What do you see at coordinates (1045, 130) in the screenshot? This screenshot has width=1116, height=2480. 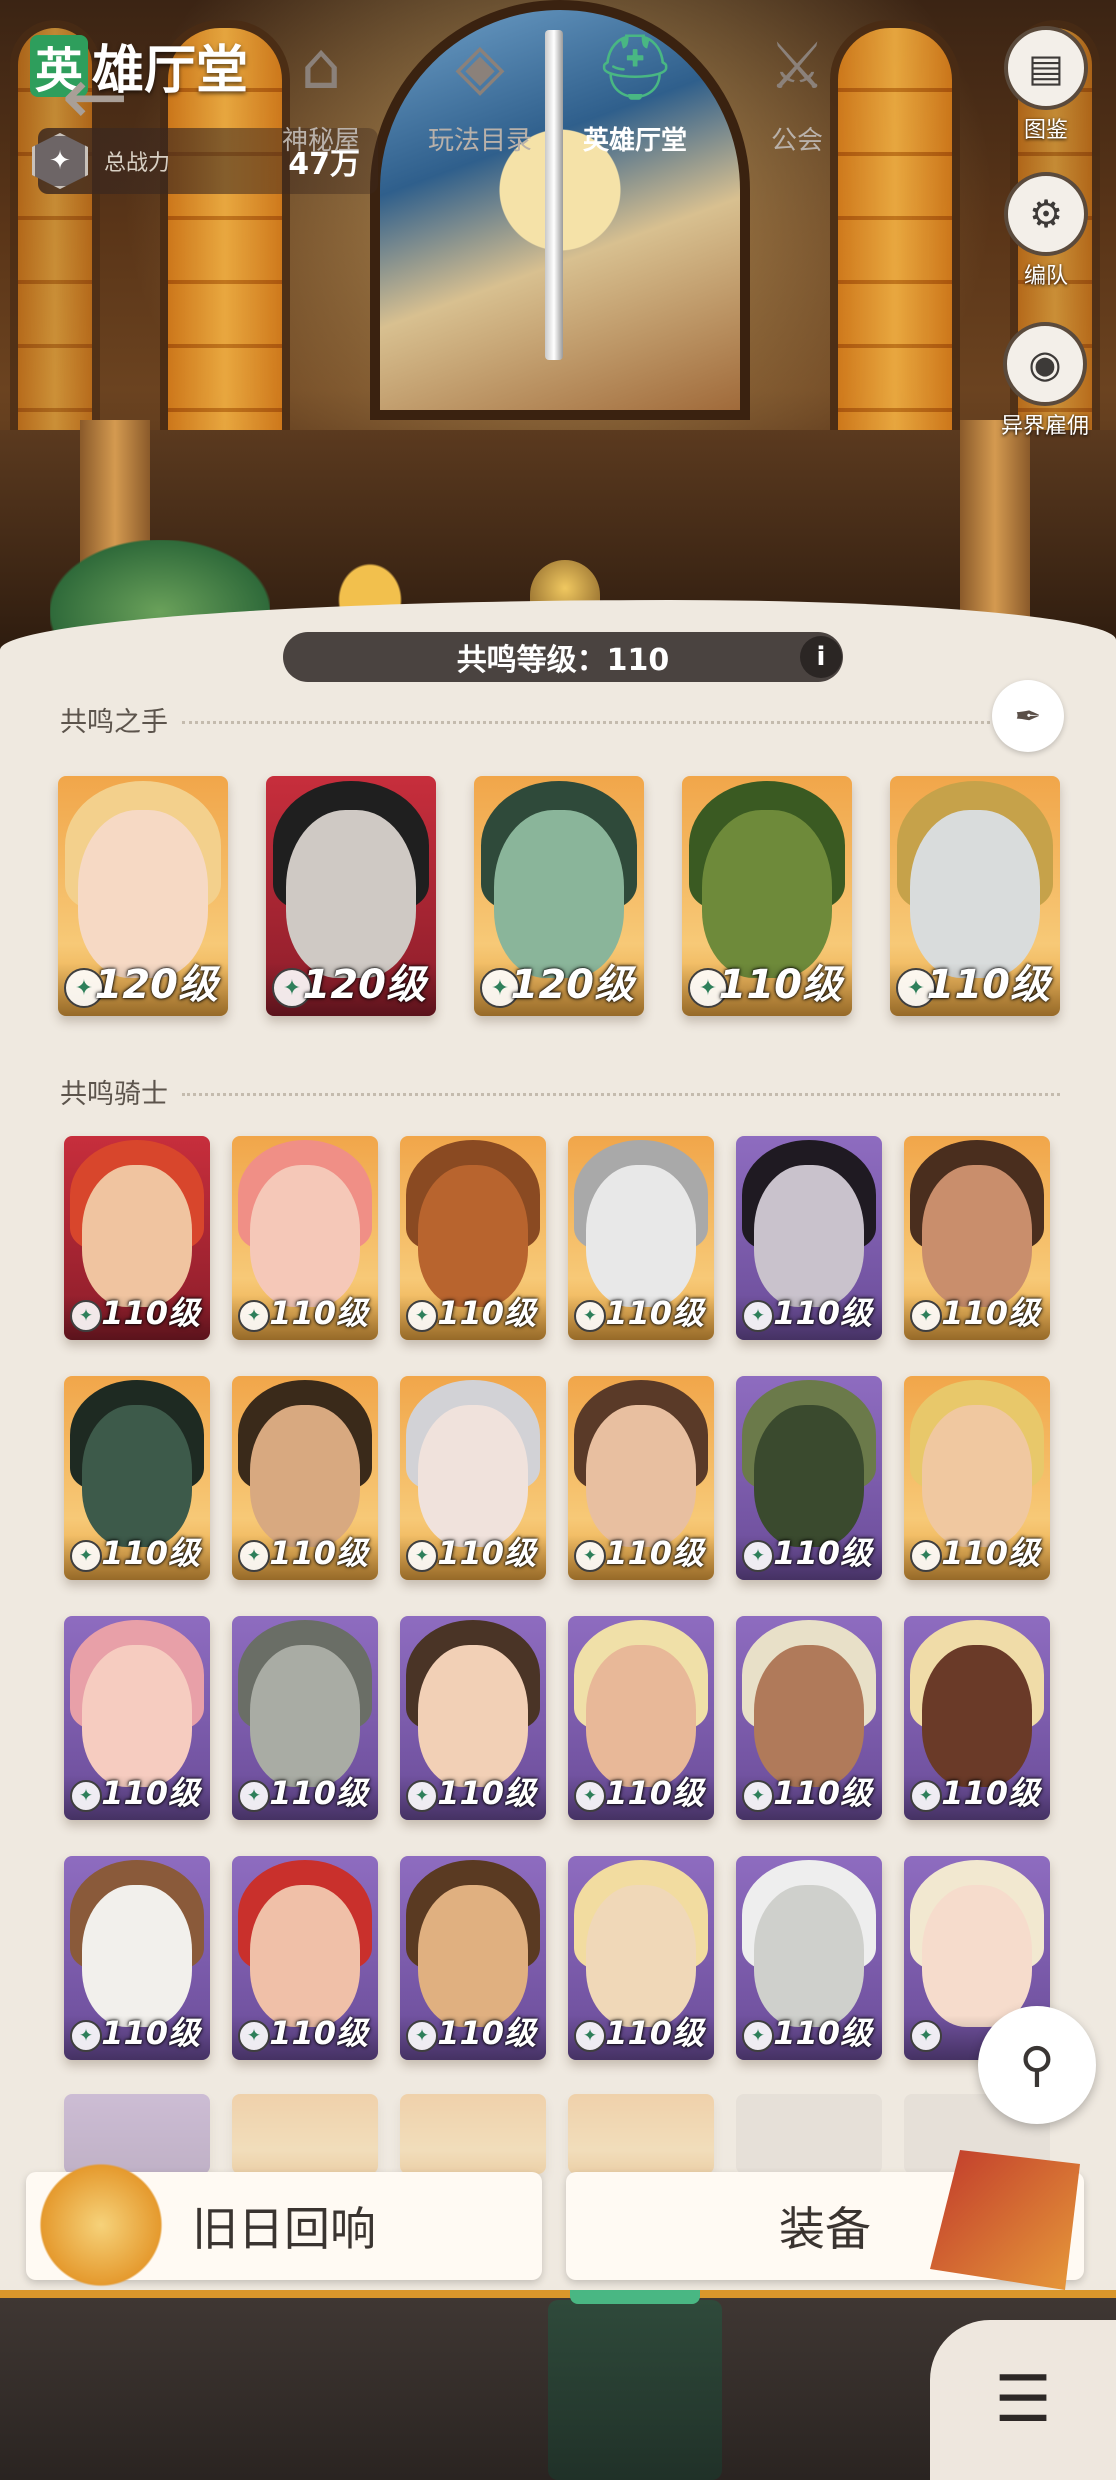 I see `codex-label: 图鉴` at bounding box center [1045, 130].